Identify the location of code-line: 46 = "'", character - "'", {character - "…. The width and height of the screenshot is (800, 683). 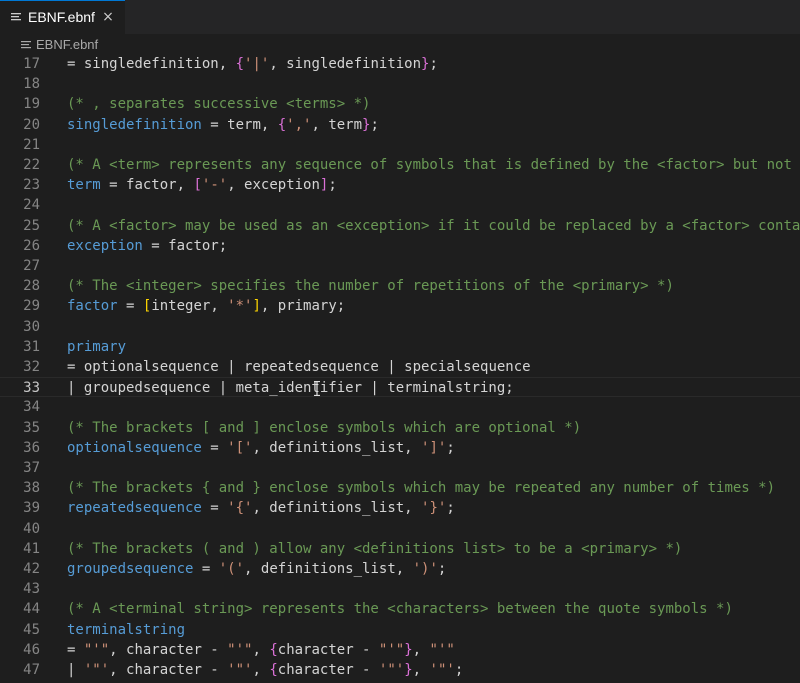
(400, 650).